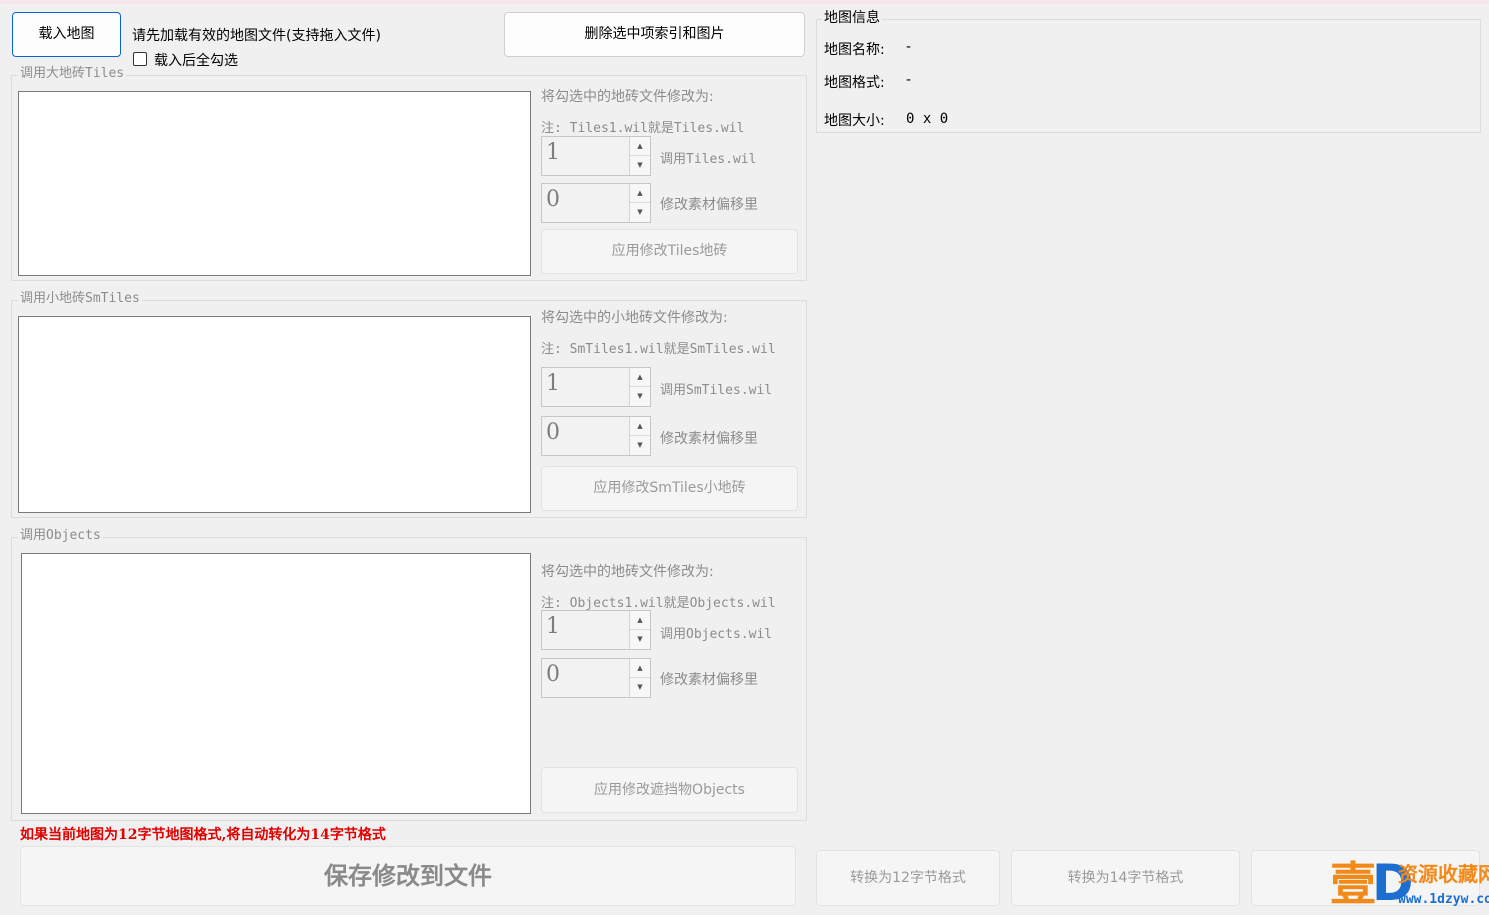 The image size is (1489, 915). Describe the element at coordinates (669, 488) in the screenshot. I see `apply-smtiles-button: 应用修改SmTiles小地砖` at that location.